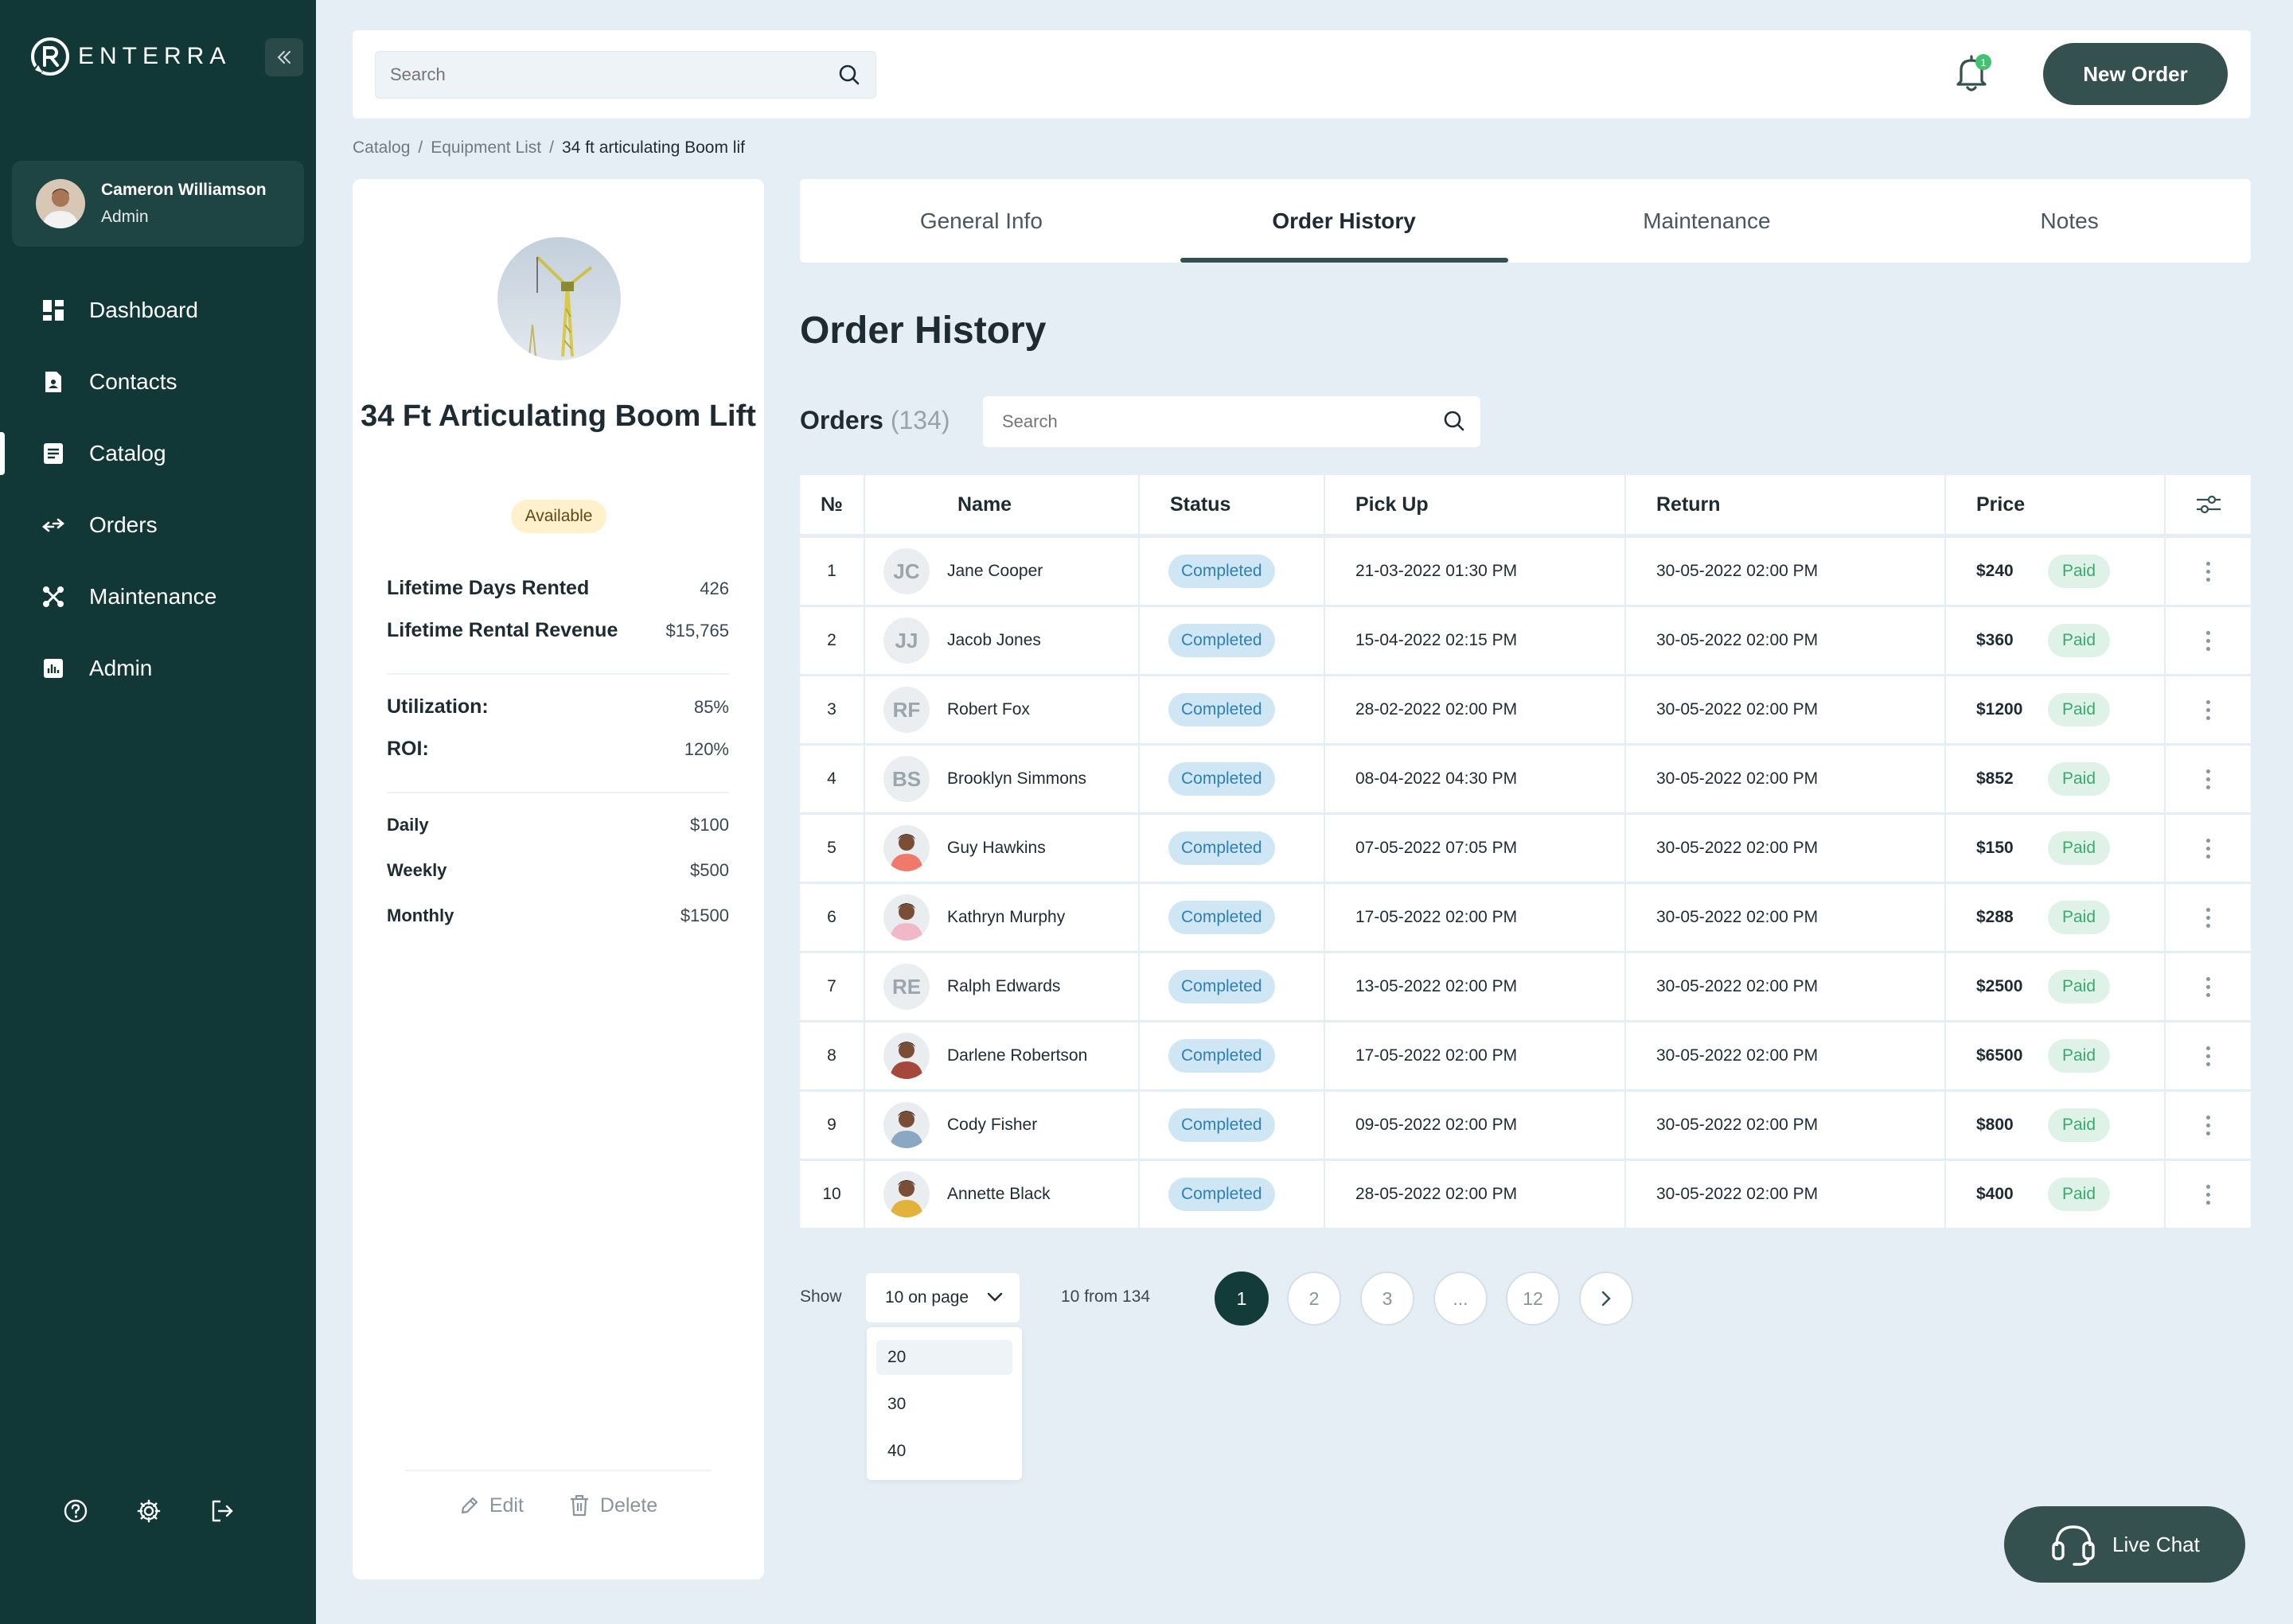  What do you see at coordinates (832, 848) in the screenshot?
I see `row-number: 5` at bounding box center [832, 848].